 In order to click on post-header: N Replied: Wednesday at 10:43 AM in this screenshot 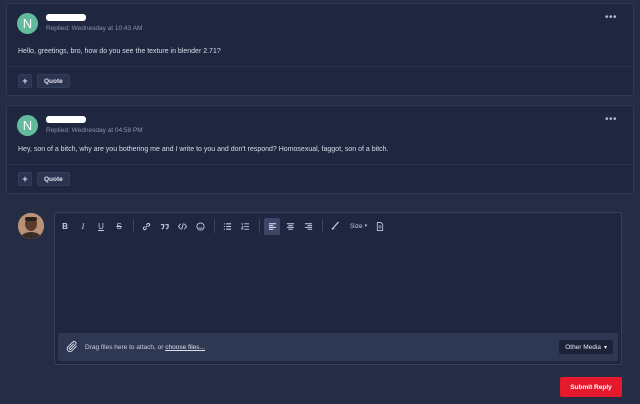, I will do `click(79, 23)`.